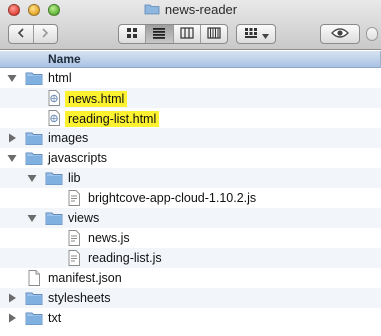 The width and height of the screenshot is (381, 336). I want to click on column-header: Name, so click(190, 59).